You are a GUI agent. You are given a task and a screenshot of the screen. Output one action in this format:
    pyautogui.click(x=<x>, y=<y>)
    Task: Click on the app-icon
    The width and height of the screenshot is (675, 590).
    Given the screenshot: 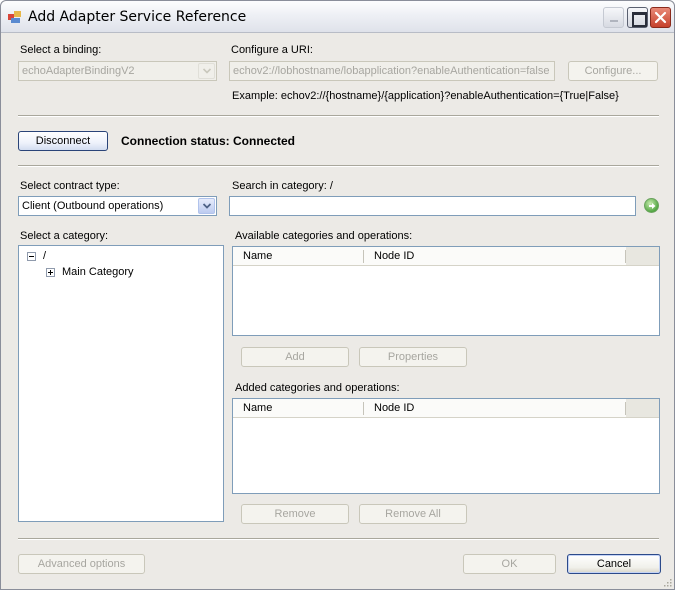 What is the action you would take?
    pyautogui.click(x=14, y=17)
    